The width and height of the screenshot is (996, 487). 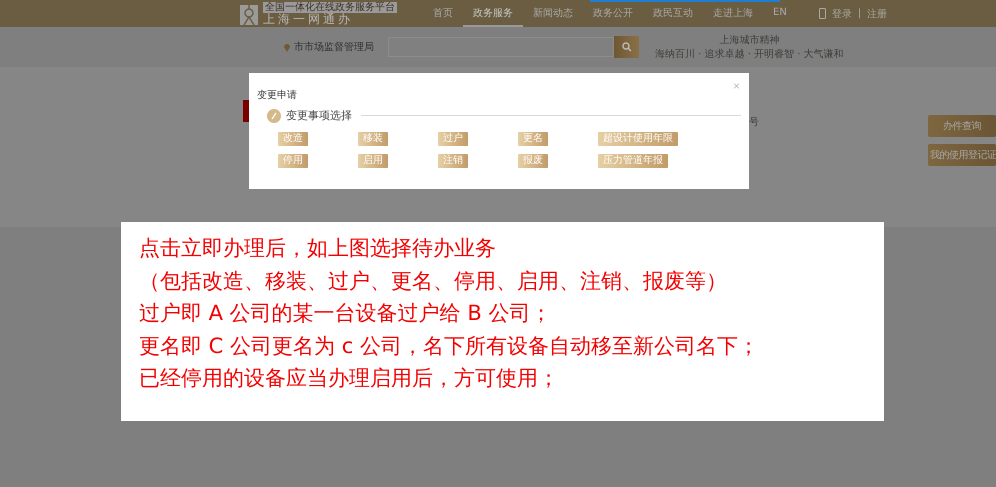 I want to click on annotation-text: 点击立即办理后，如上图选择待办业务, so click(x=318, y=248).